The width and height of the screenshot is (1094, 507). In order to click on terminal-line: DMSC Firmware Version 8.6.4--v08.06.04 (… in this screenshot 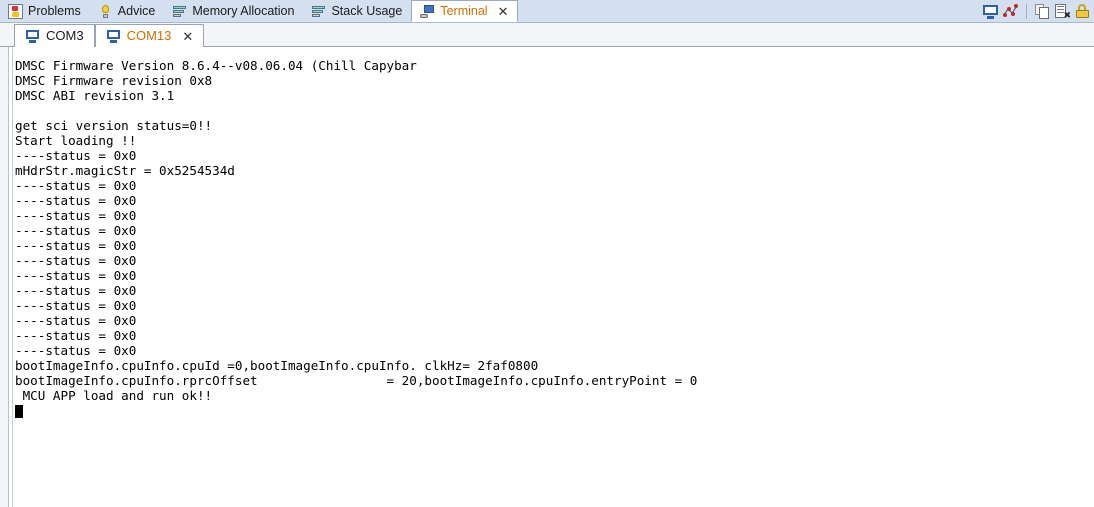, I will do `click(216, 65)`.